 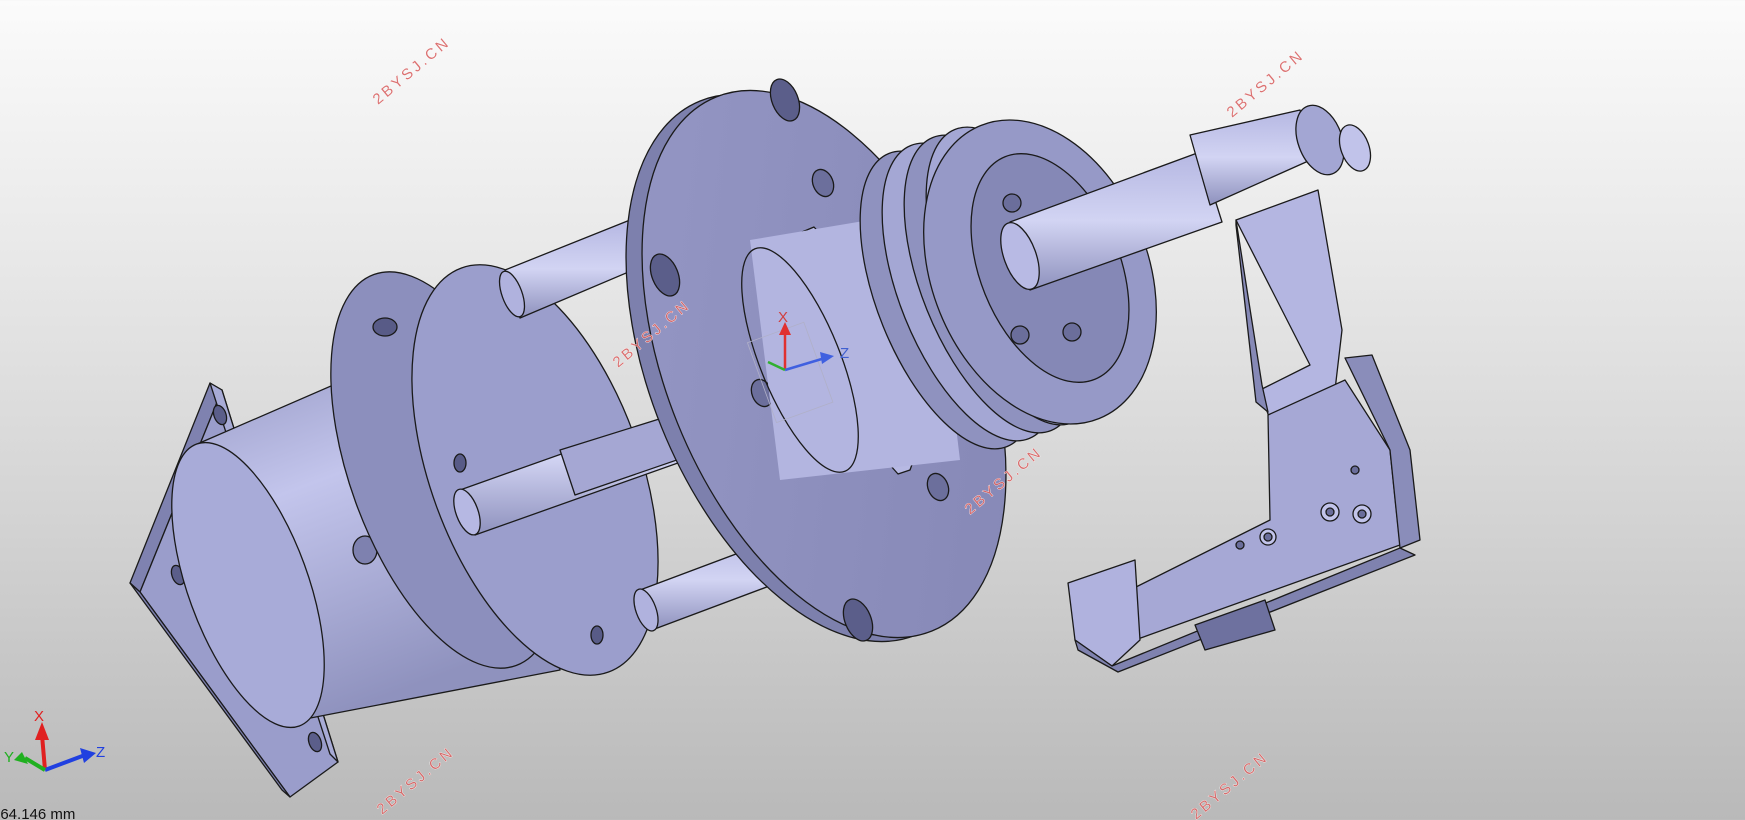 What do you see at coordinates (54, 740) in the screenshot?
I see `orientation-triad: X Y Z` at bounding box center [54, 740].